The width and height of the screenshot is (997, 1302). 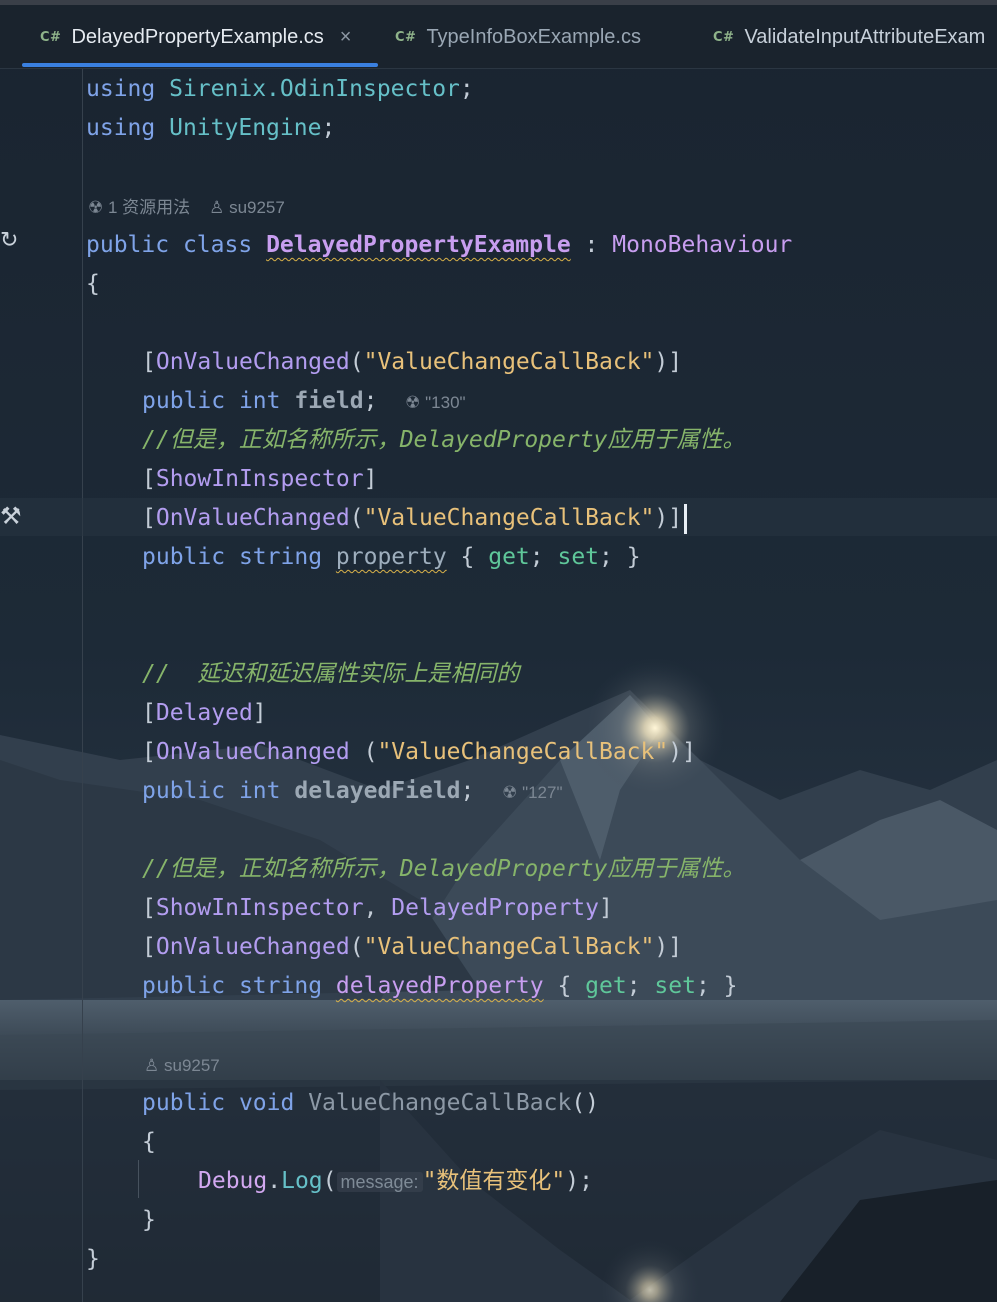 I want to click on punctuation: :, so click(x=591, y=245).